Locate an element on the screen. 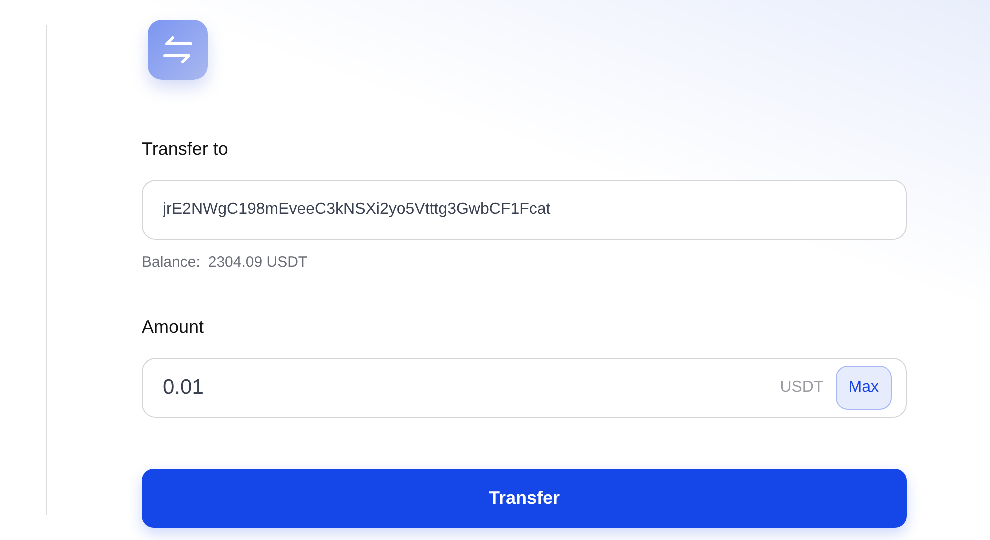 Image resolution: width=990 pixels, height=540 pixels. balance-value: 2304.09 USDT is located at coordinates (258, 263).